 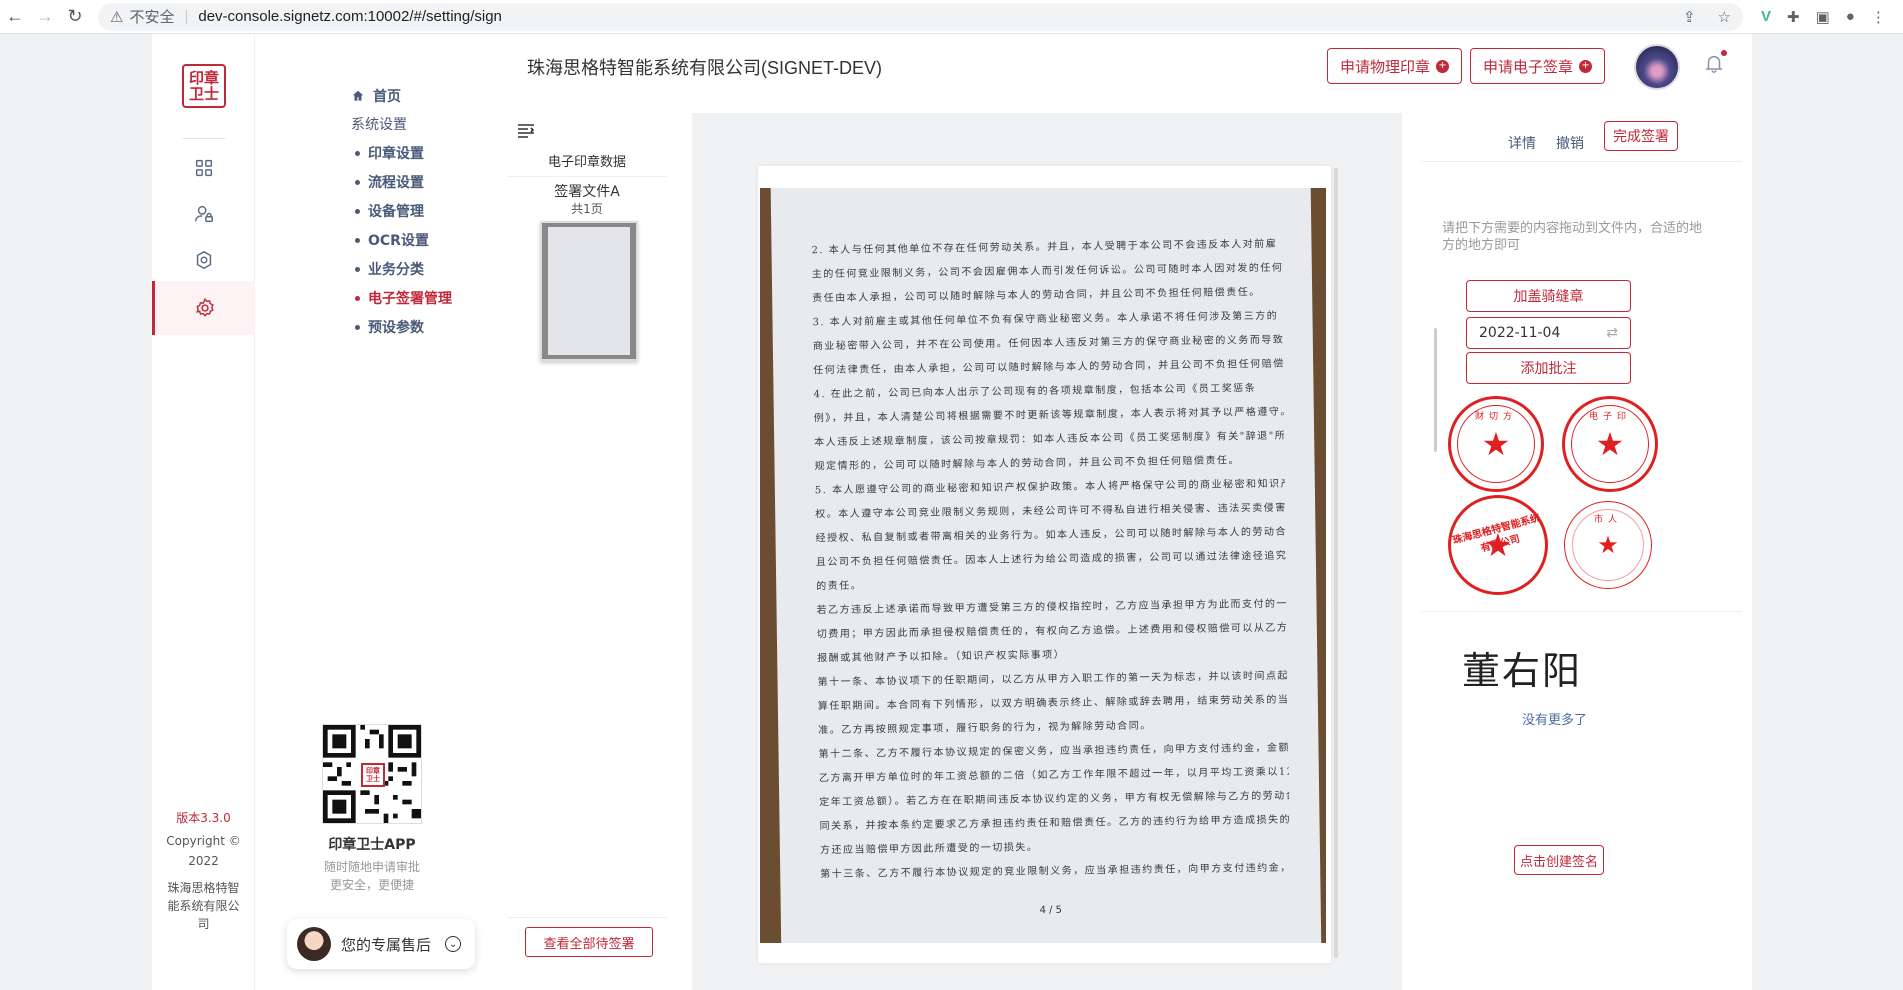 I want to click on nav-home: 首页, so click(x=376, y=96).